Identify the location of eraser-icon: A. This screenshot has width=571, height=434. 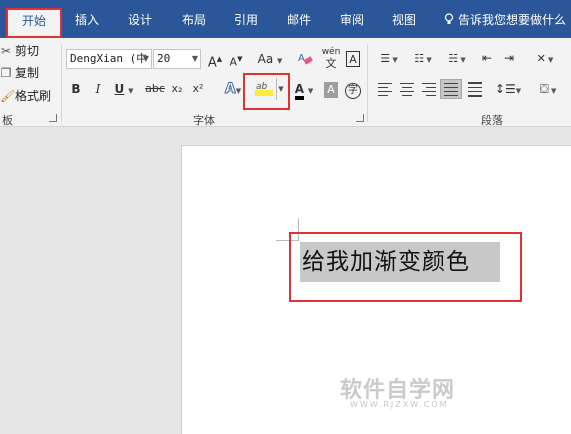
(305, 59).